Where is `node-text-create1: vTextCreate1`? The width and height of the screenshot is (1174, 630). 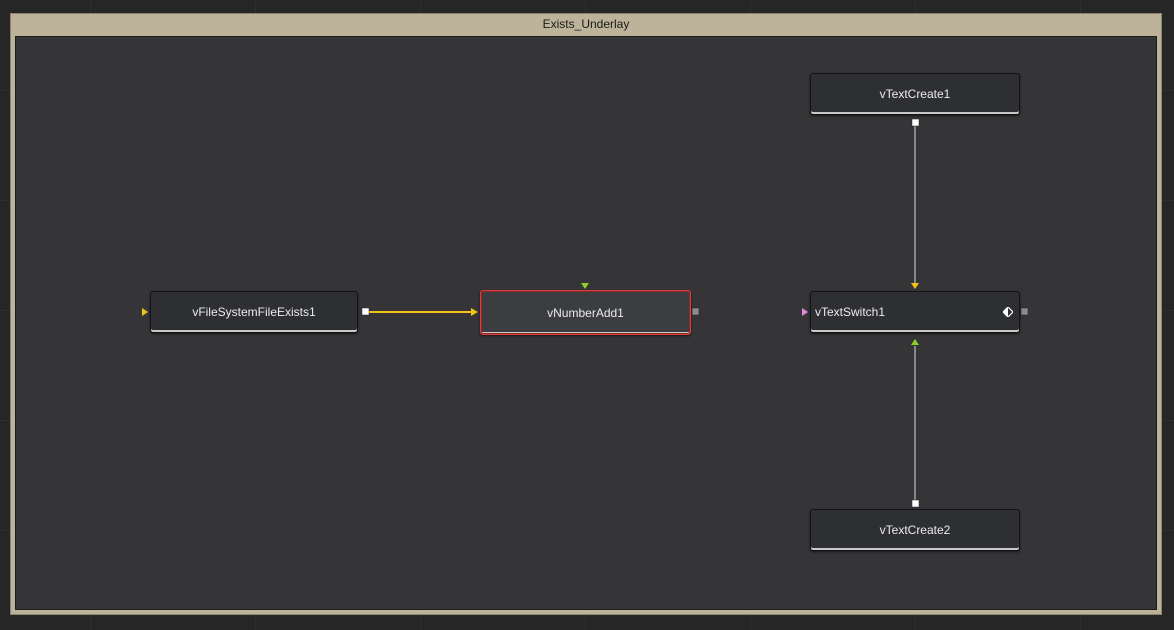
node-text-create1: vTextCreate1 is located at coordinates (915, 94).